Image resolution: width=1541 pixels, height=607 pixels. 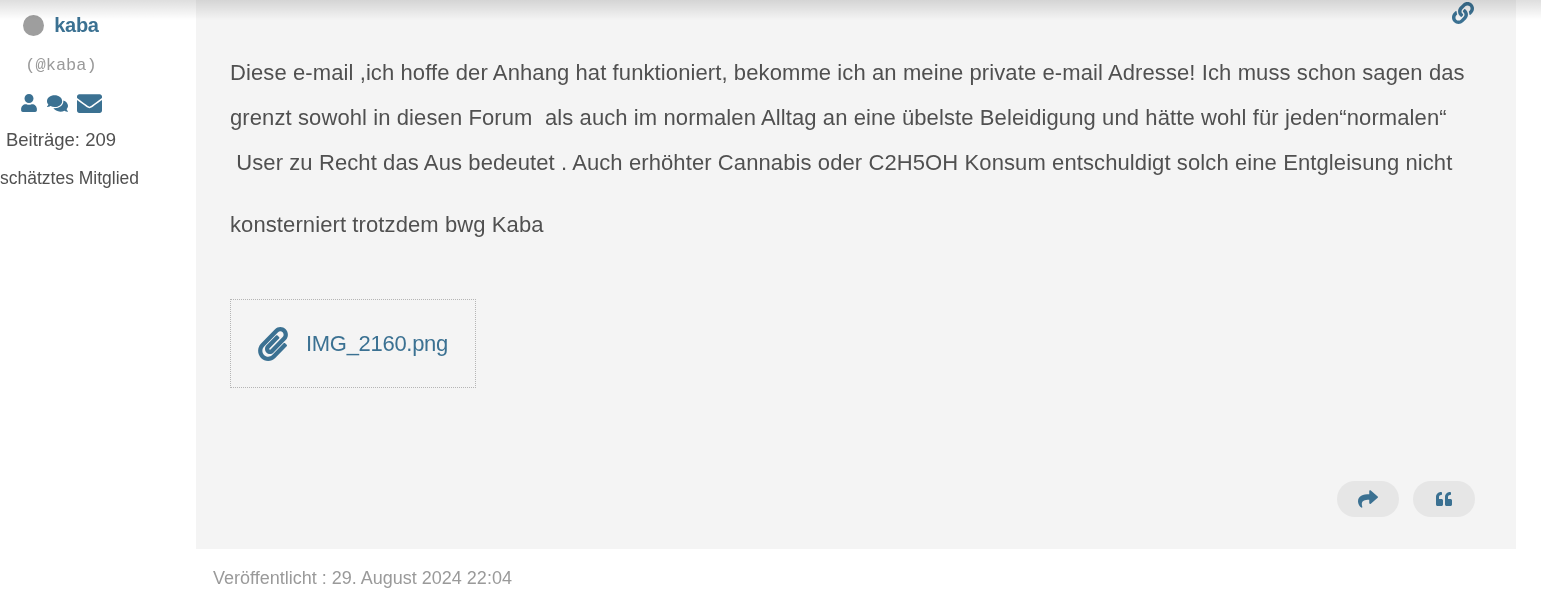 I want to click on attachment-link: IMG_2160.png, so click(x=353, y=343).